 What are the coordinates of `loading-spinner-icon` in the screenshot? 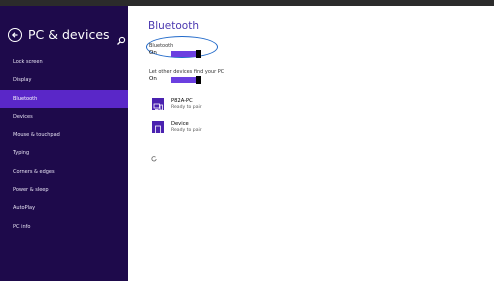 It's located at (154, 154).